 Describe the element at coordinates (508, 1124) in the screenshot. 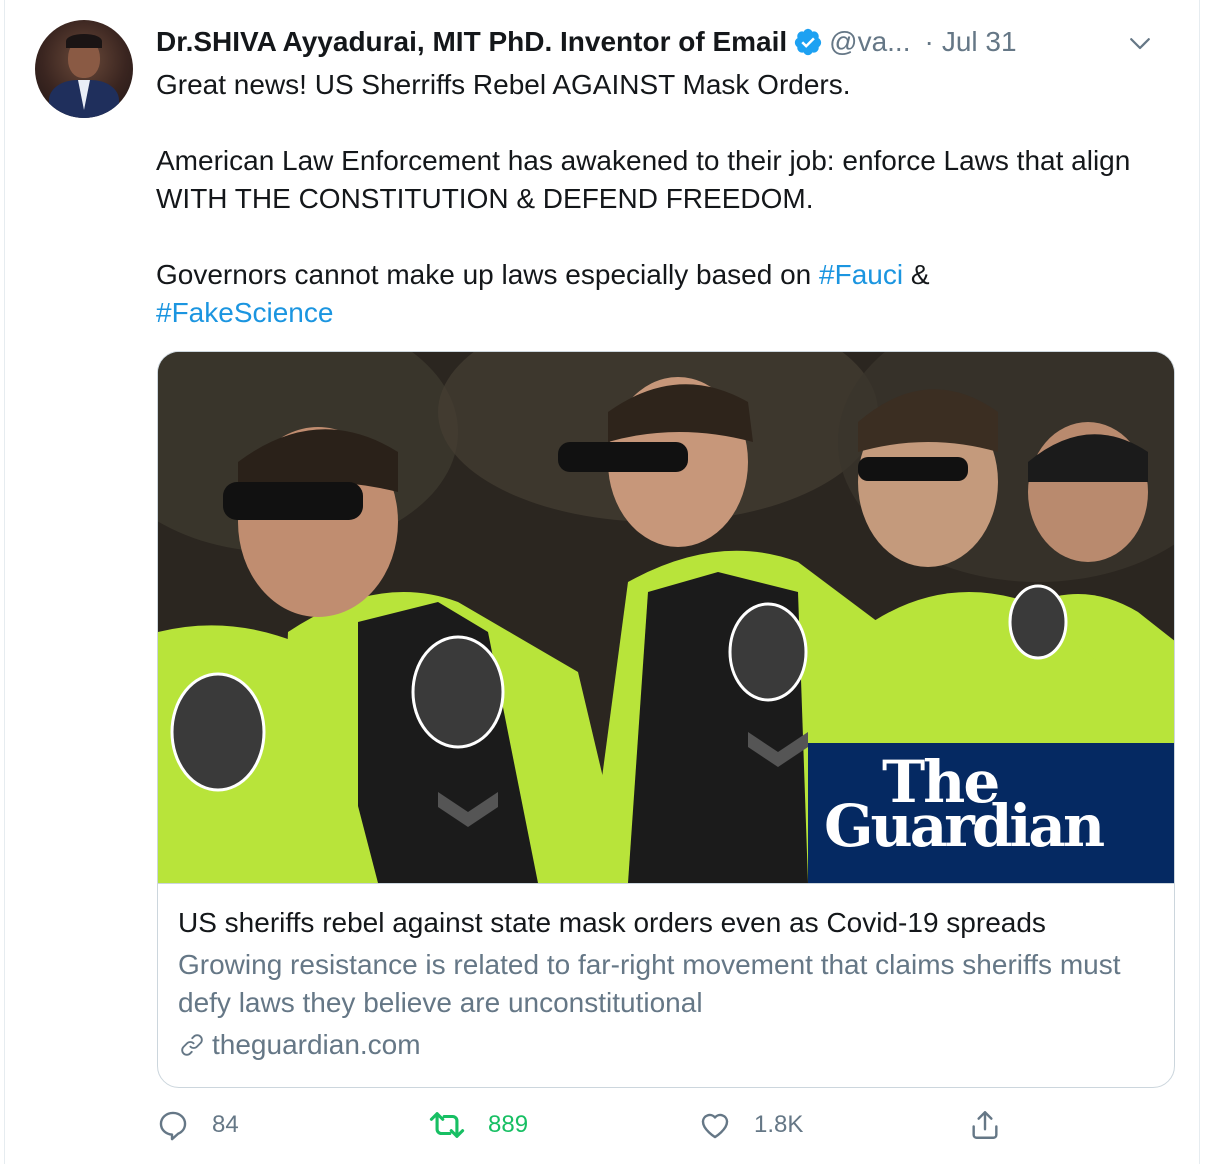

I see `retweet-count: 889` at that location.